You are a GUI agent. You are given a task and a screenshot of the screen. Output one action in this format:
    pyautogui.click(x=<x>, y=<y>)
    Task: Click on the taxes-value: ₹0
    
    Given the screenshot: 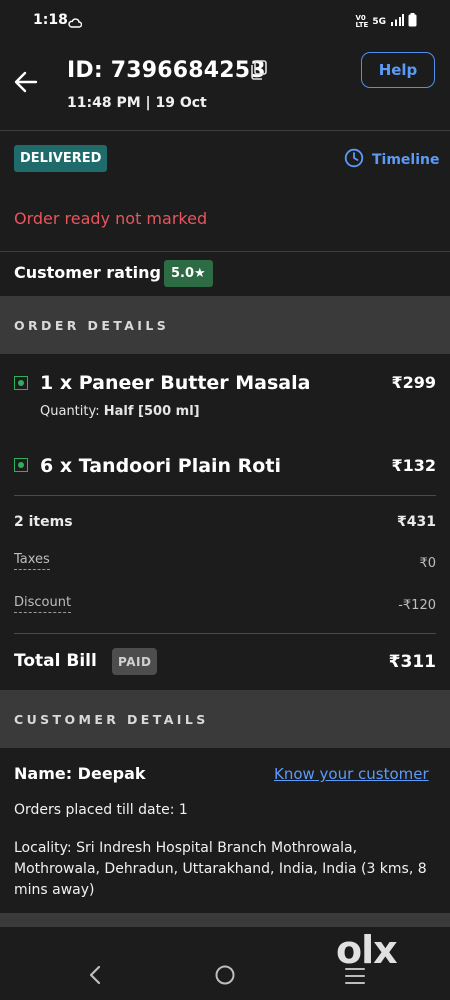 What is the action you would take?
    pyautogui.click(x=427, y=563)
    